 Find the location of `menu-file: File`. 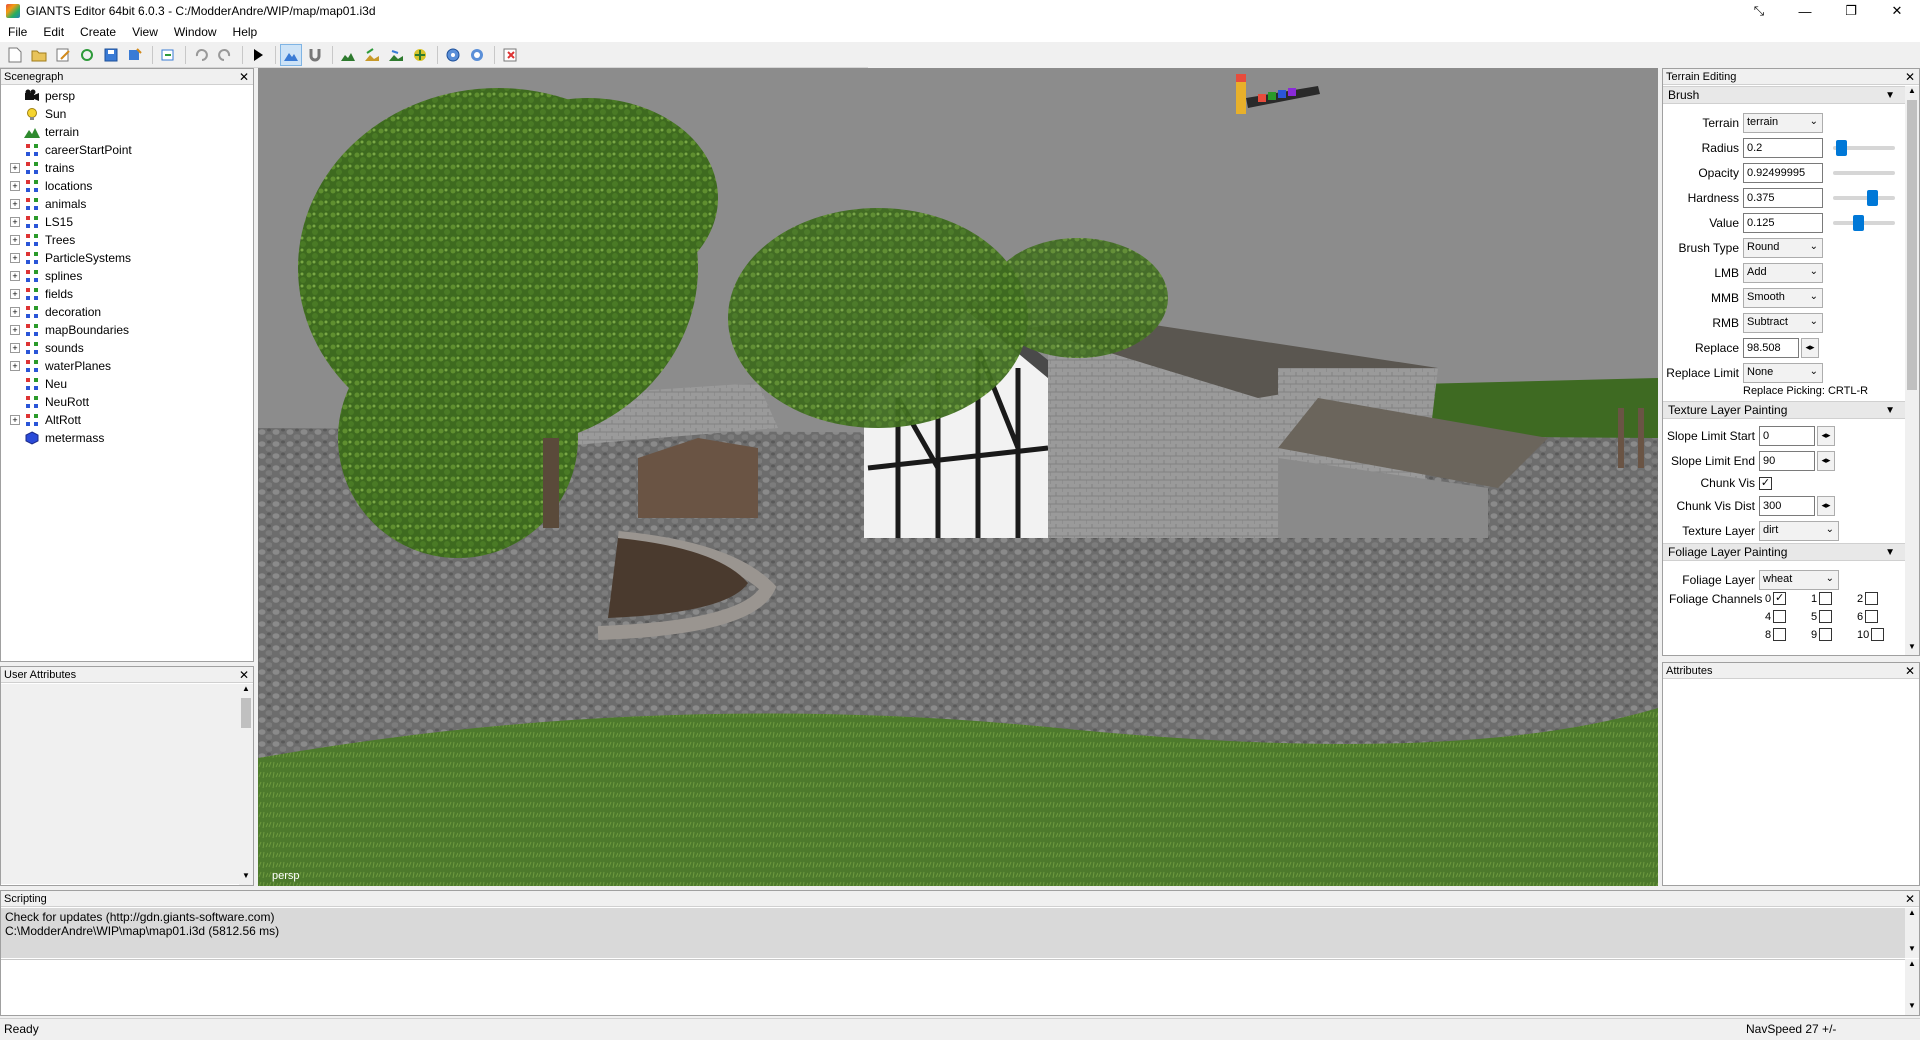

menu-file: File is located at coordinates (17, 32).